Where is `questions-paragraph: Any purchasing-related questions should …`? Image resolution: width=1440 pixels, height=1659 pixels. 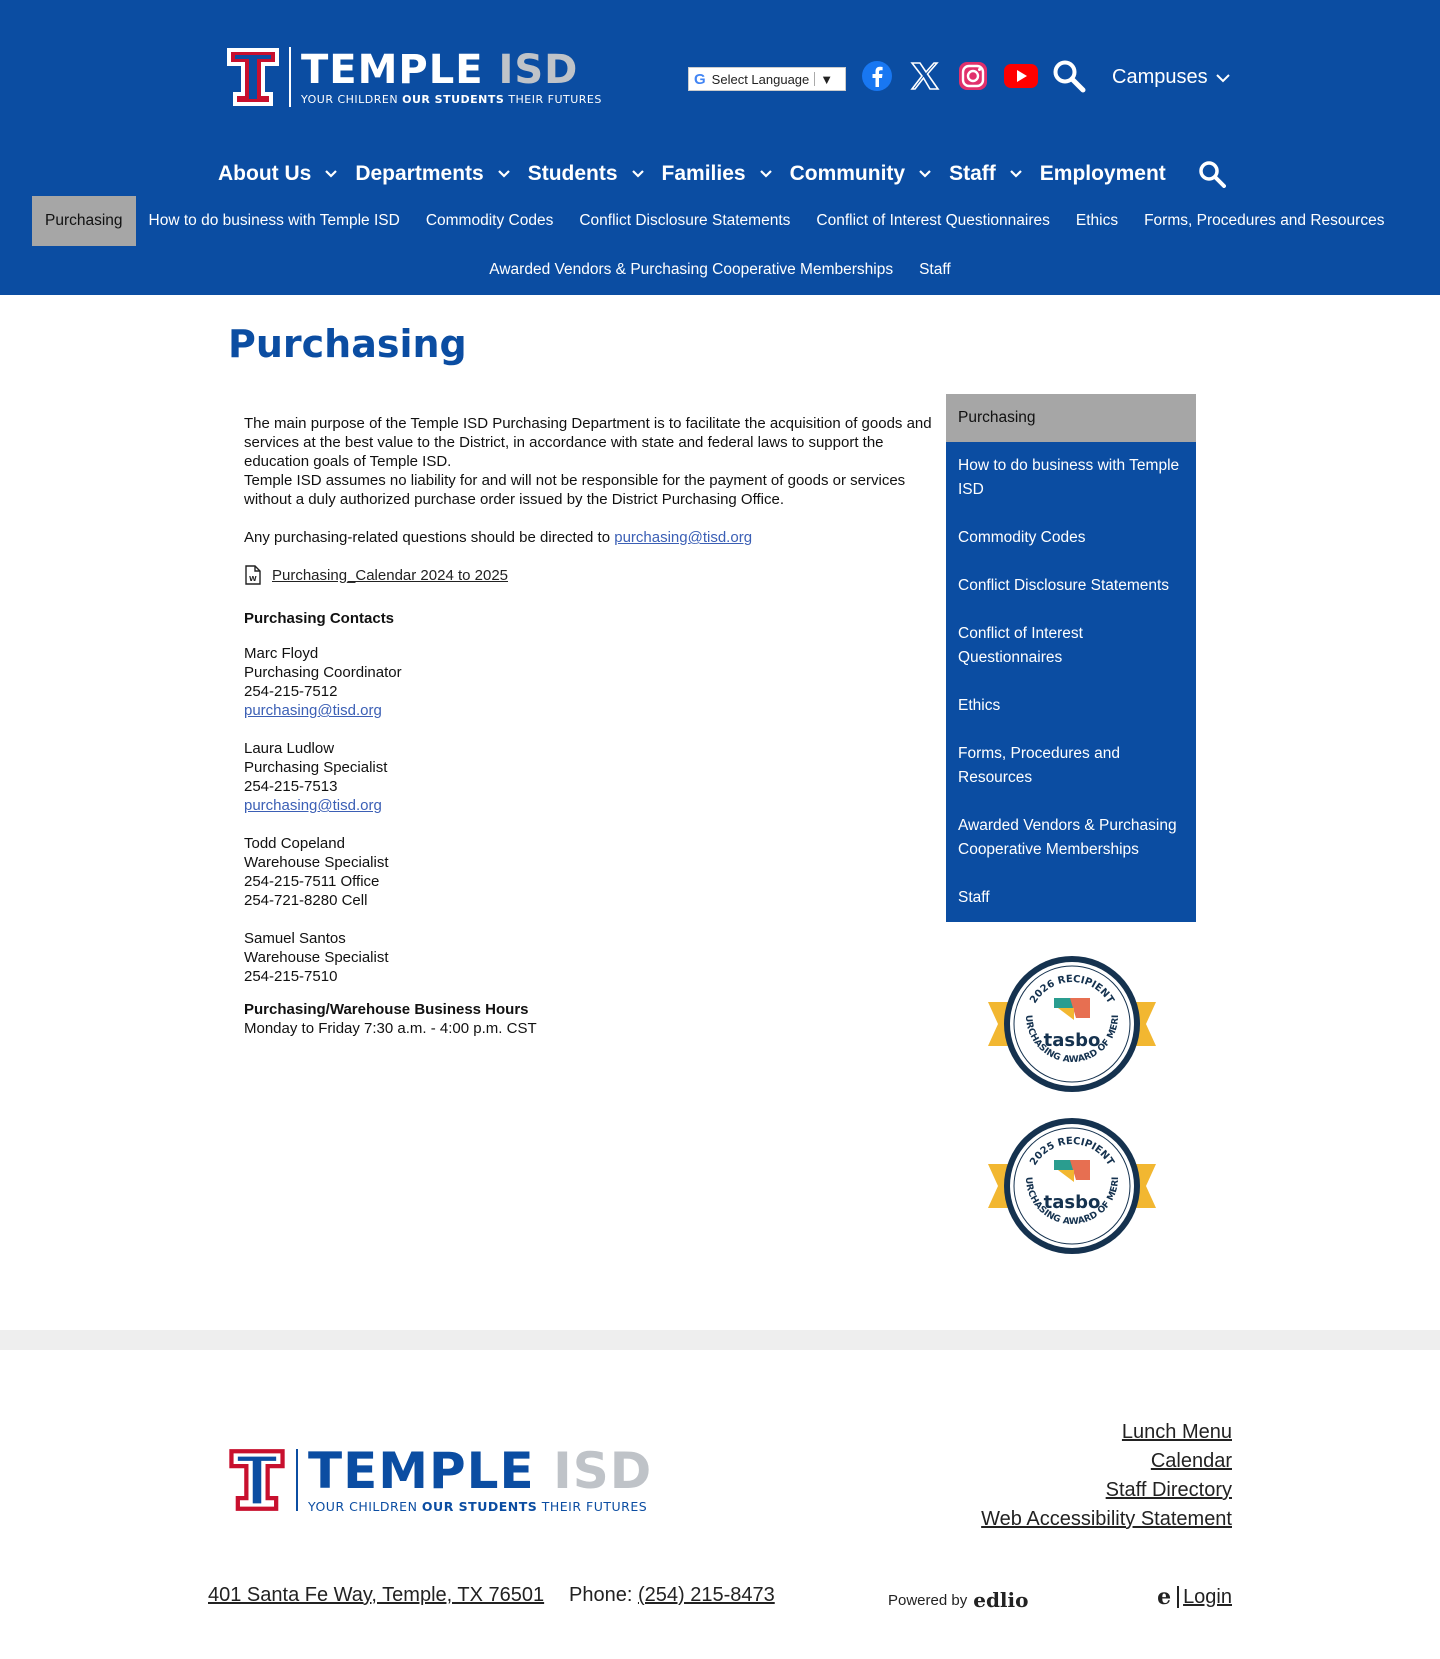
questions-paragraph: Any purchasing-related questions should … is located at coordinates (589, 537).